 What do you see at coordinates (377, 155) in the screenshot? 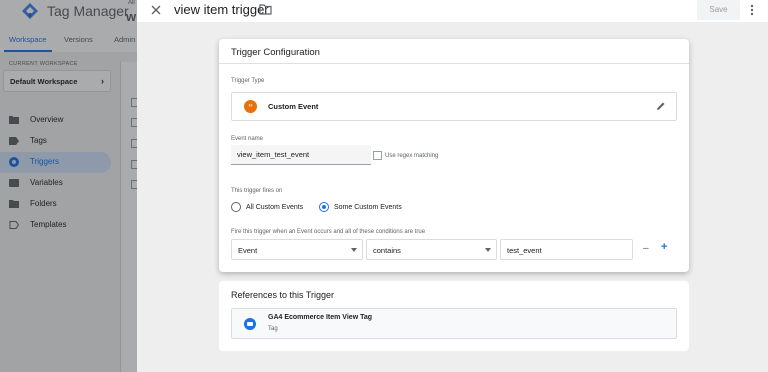
I see `checkbox-box` at bounding box center [377, 155].